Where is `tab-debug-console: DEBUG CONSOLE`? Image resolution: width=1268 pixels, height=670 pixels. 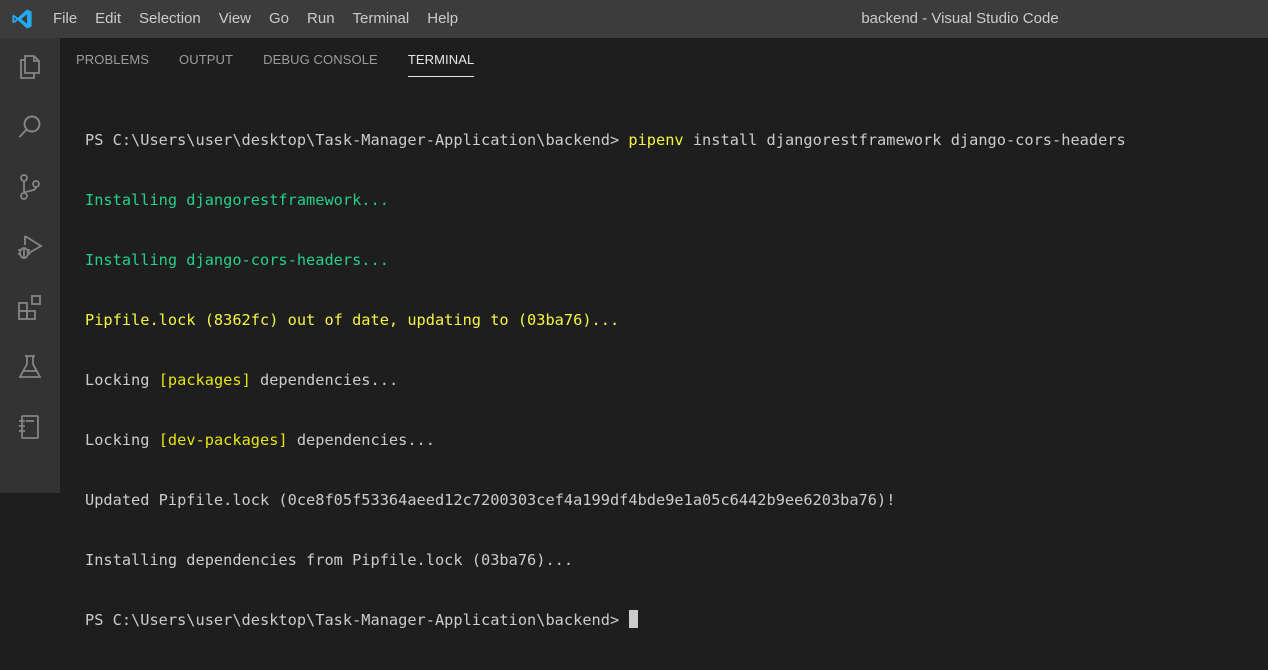 tab-debug-console: DEBUG CONSOLE is located at coordinates (320, 58).